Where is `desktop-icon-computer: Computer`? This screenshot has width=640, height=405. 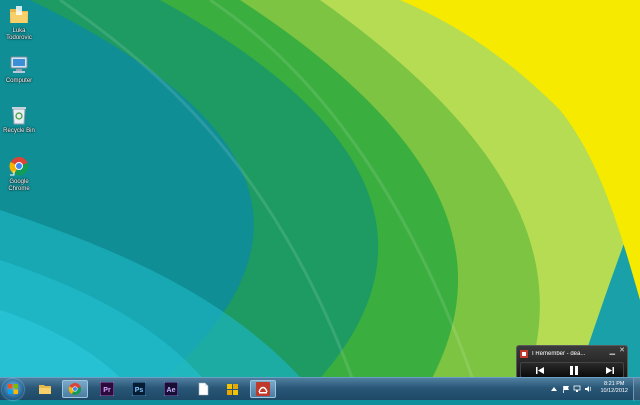 desktop-icon-computer: Computer is located at coordinates (19, 69).